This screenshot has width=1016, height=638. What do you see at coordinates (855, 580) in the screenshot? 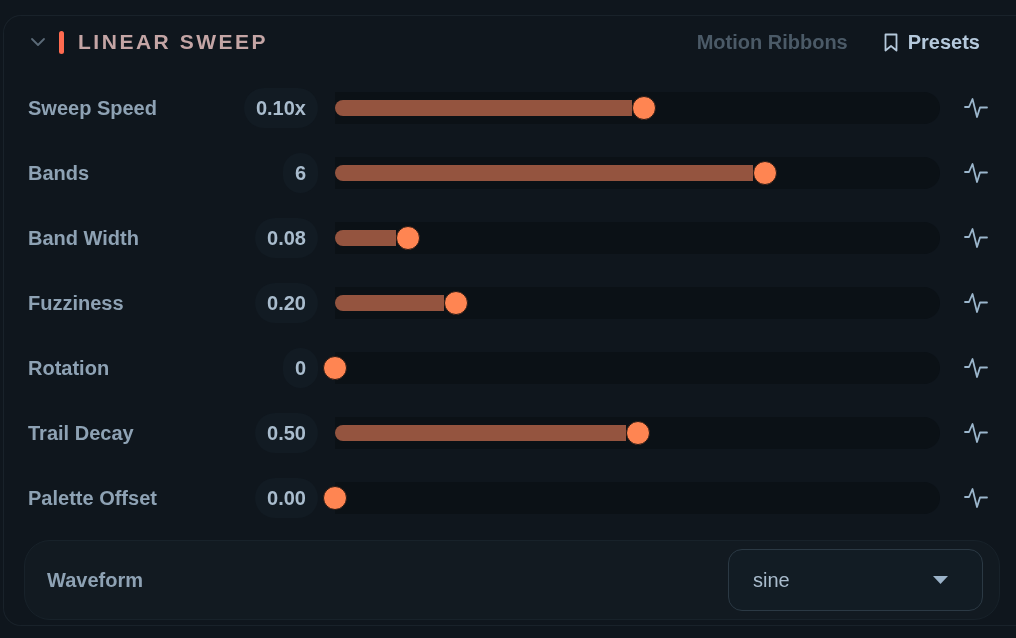
I see `waveform-select: sine` at bounding box center [855, 580].